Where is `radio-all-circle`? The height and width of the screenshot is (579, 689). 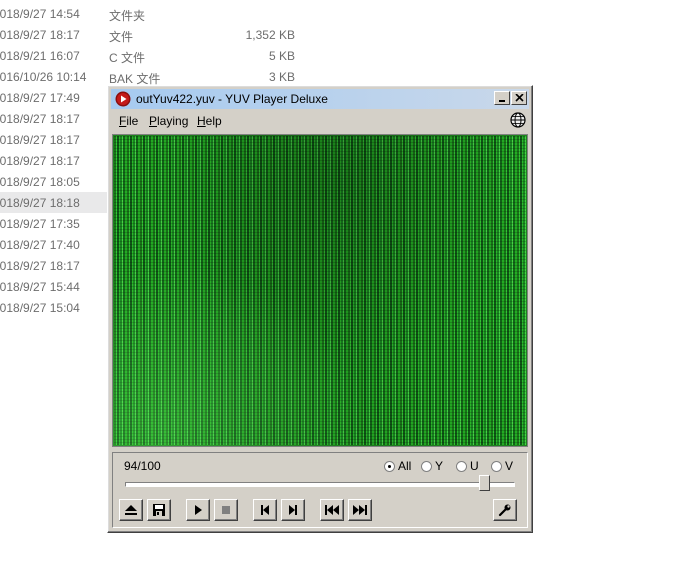 radio-all-circle is located at coordinates (389, 466).